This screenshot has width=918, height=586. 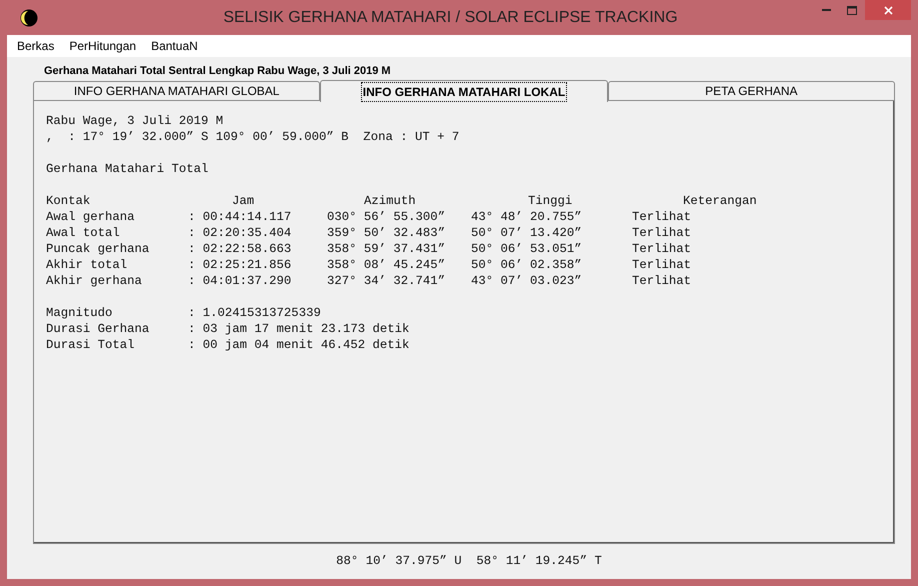 What do you see at coordinates (386, 265) in the screenshot?
I see `table-cell: 358° 08’ 45.245”` at bounding box center [386, 265].